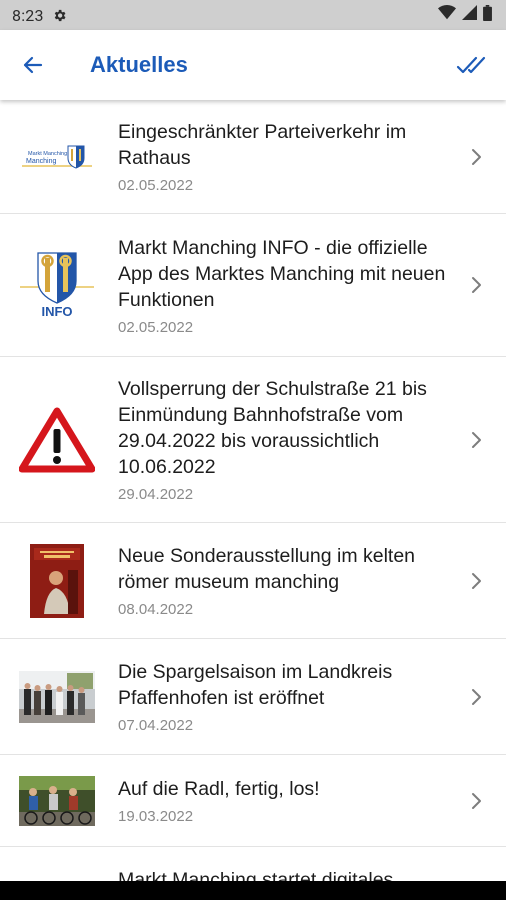  I want to click on app-bar: Aktuelles, so click(253, 65).